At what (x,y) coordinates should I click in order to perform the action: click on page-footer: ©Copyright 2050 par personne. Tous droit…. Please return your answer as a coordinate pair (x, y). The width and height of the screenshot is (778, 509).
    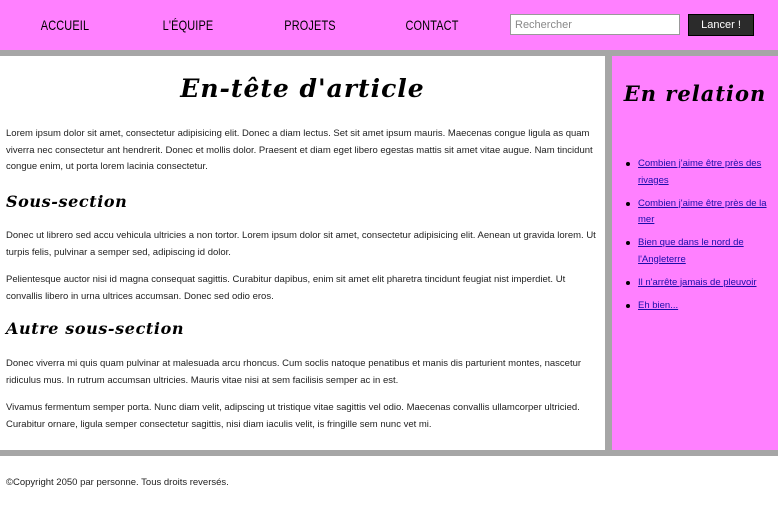
    Looking at the image, I should click on (389, 482).